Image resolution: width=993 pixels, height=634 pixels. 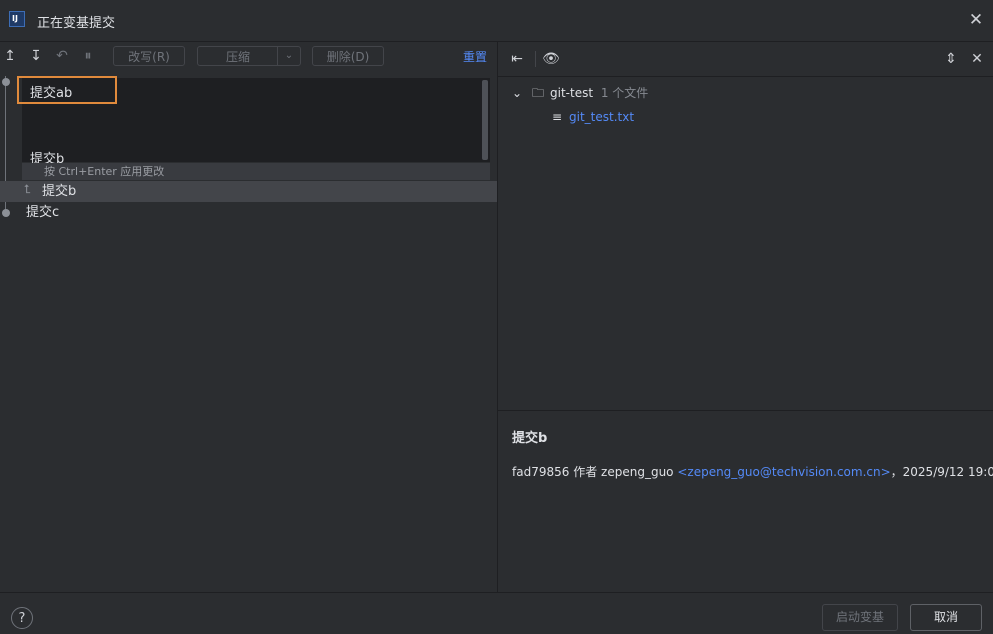 I want to click on author-name: zepeng_guo, so click(x=637, y=472).